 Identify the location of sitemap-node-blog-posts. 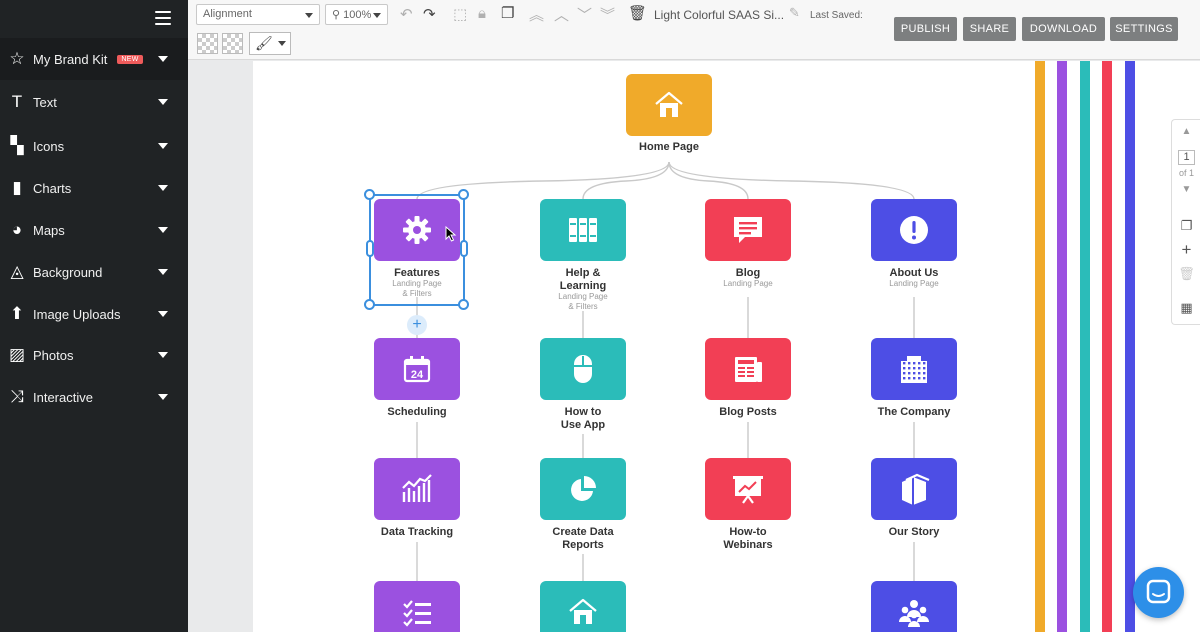
(748, 369).